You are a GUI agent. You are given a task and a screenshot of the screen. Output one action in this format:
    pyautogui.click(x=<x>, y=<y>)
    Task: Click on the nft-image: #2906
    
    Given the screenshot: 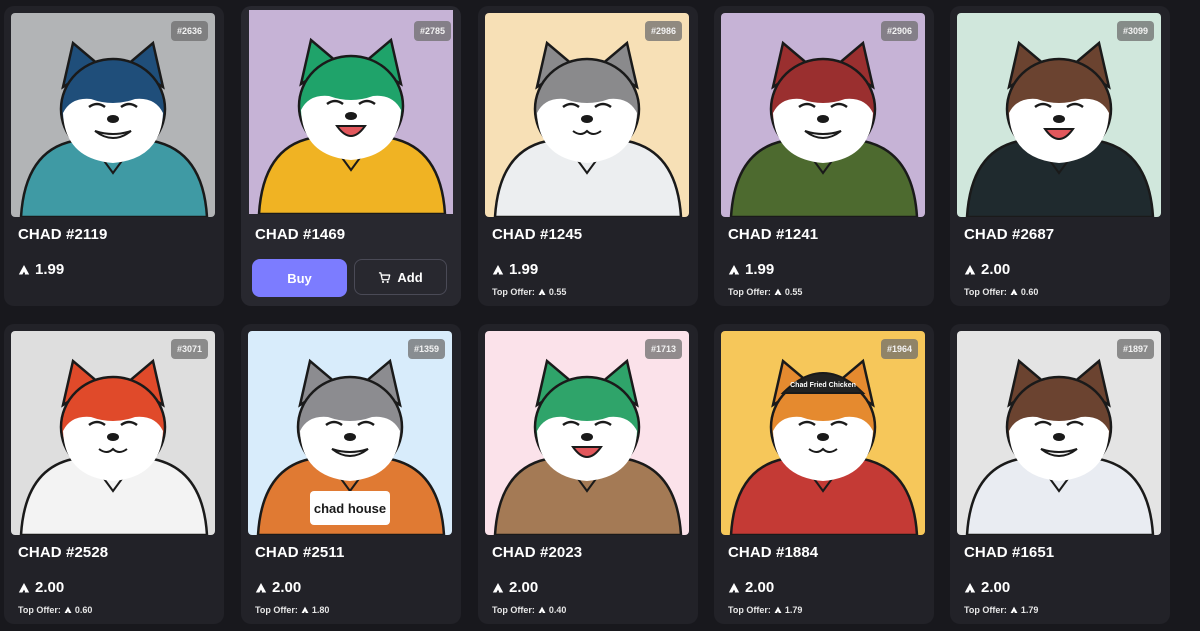 What is the action you would take?
    pyautogui.click(x=823, y=115)
    